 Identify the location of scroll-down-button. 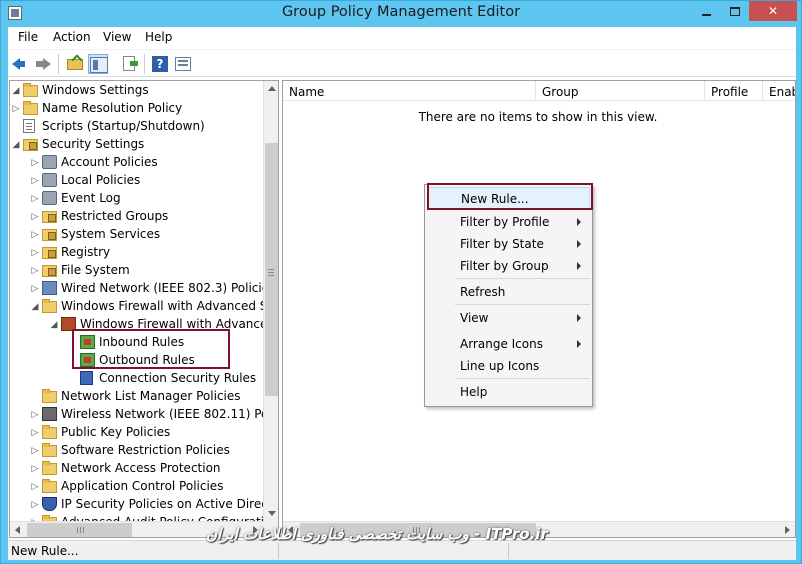
(271, 513).